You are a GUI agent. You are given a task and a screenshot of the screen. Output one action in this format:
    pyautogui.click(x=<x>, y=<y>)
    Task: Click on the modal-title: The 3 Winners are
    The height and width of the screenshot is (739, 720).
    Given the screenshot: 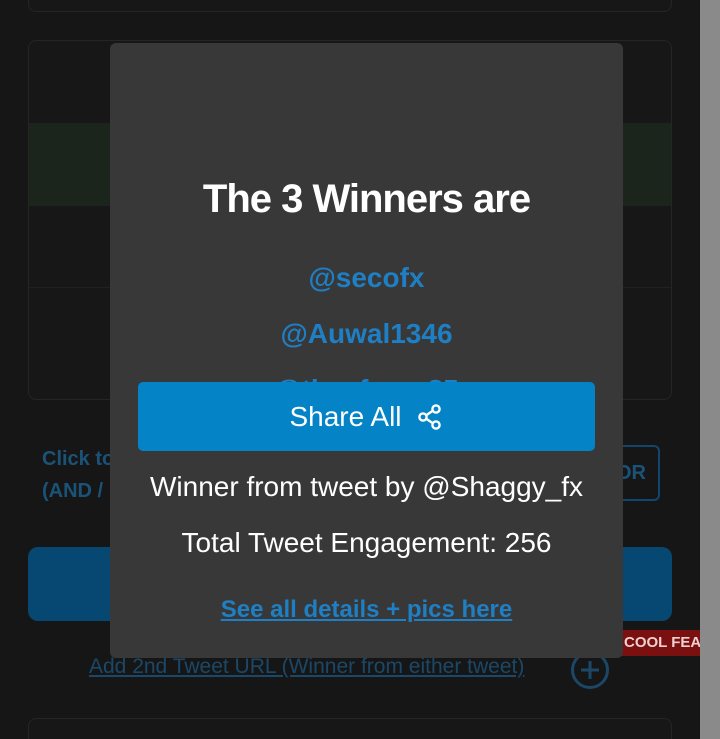 What is the action you would take?
    pyautogui.click(x=366, y=199)
    